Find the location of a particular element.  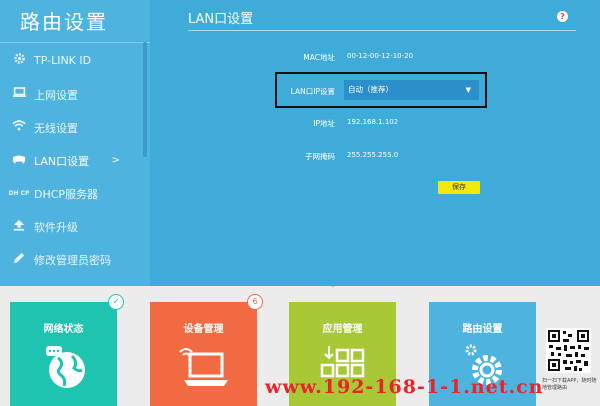

sidebar-item-internet: 上网设置 is located at coordinates (71, 94).